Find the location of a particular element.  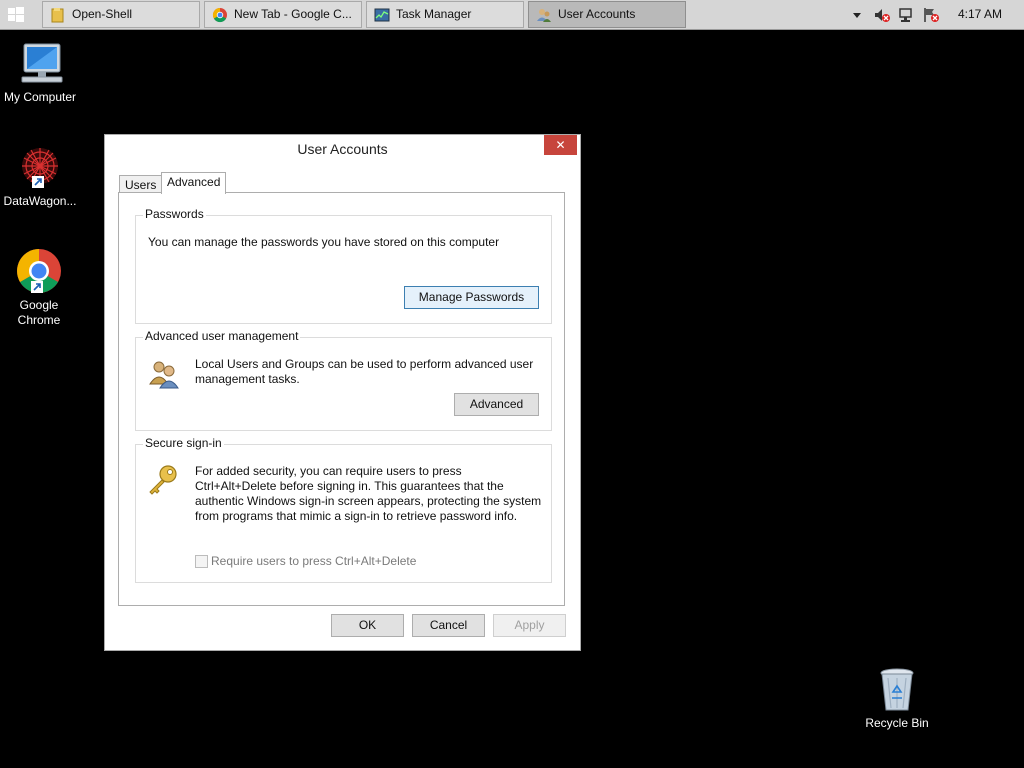

recycle-bin-icon is located at coordinates (897, 689).